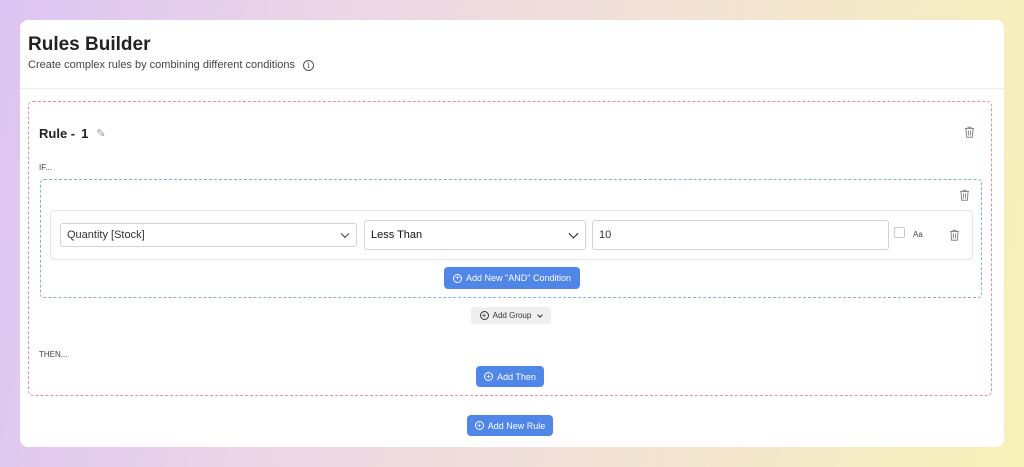 This screenshot has width=1024, height=467. What do you see at coordinates (516, 376) in the screenshot?
I see `add-then-label: Add Then` at bounding box center [516, 376].